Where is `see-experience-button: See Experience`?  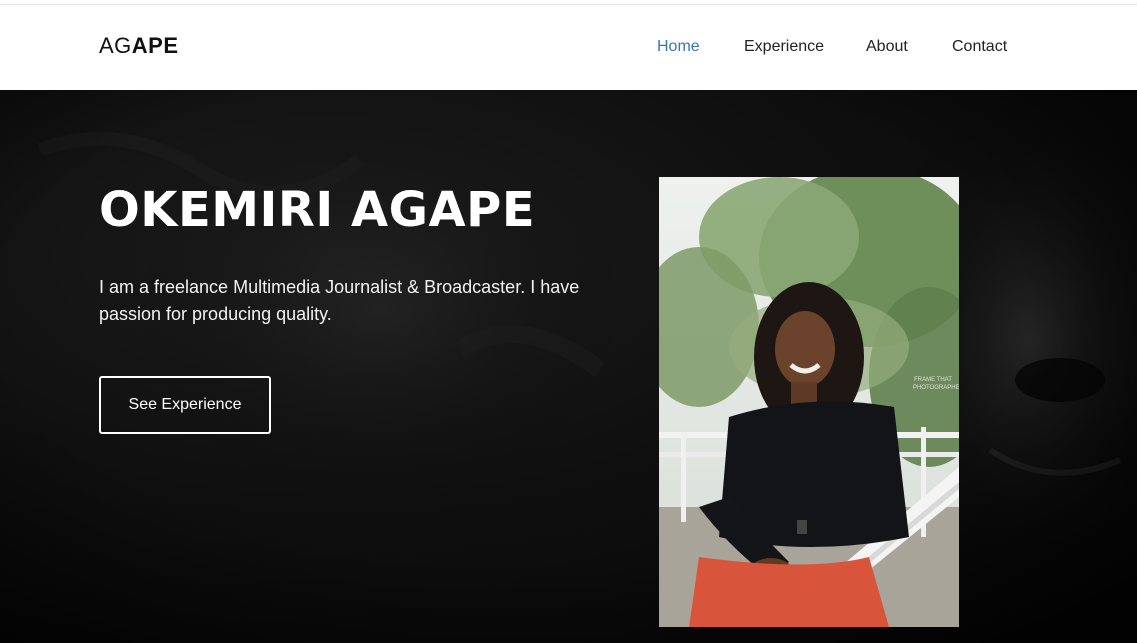 see-experience-button: See Experience is located at coordinates (185, 405).